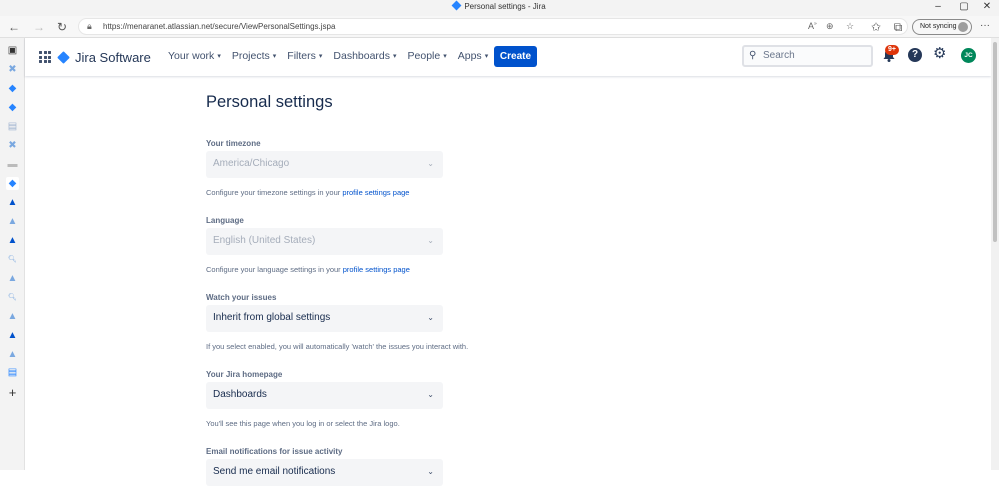  I want to click on watch-issues-label: Watch your issues, so click(241, 297).